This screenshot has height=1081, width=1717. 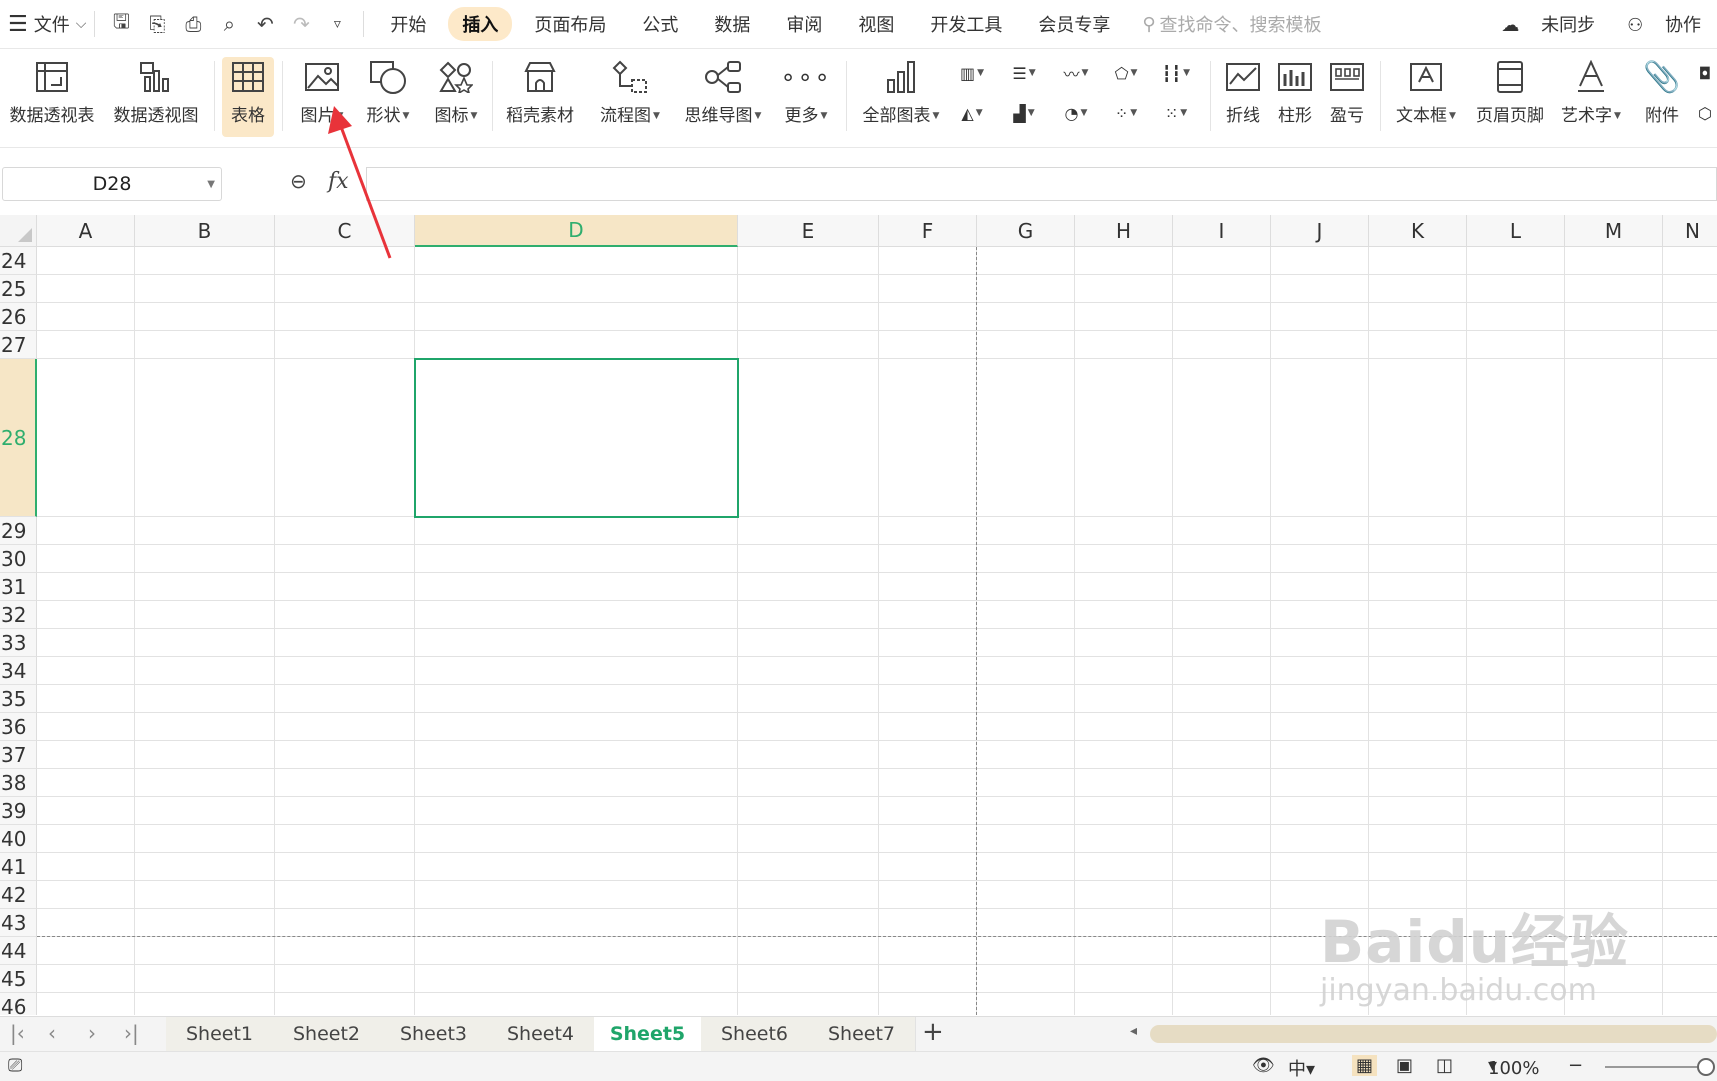 What do you see at coordinates (1426, 97) in the screenshot?
I see `textbox-button: 文本框 ▼` at bounding box center [1426, 97].